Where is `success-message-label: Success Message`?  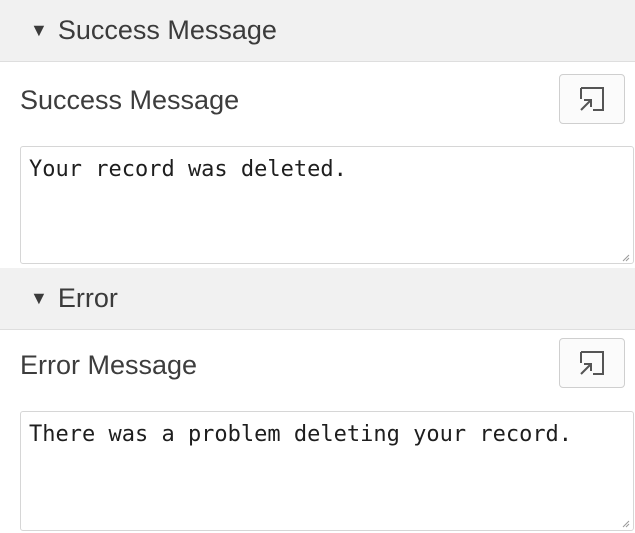
success-message-label: Success Message is located at coordinates (130, 100).